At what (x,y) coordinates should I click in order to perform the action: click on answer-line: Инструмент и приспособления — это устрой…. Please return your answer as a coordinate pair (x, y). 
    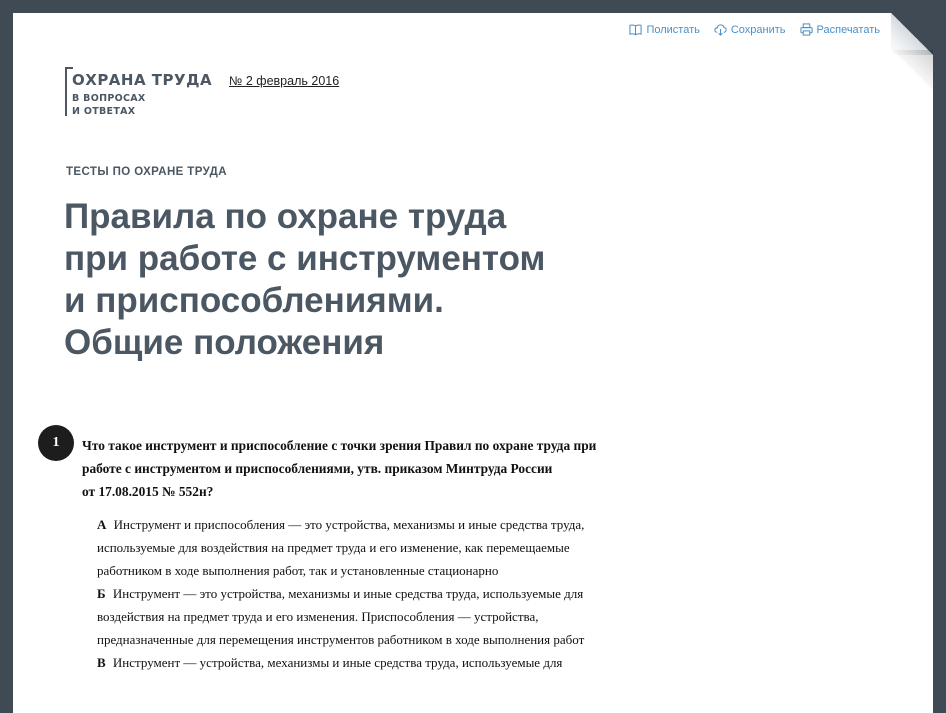
    Looking at the image, I should click on (349, 524).